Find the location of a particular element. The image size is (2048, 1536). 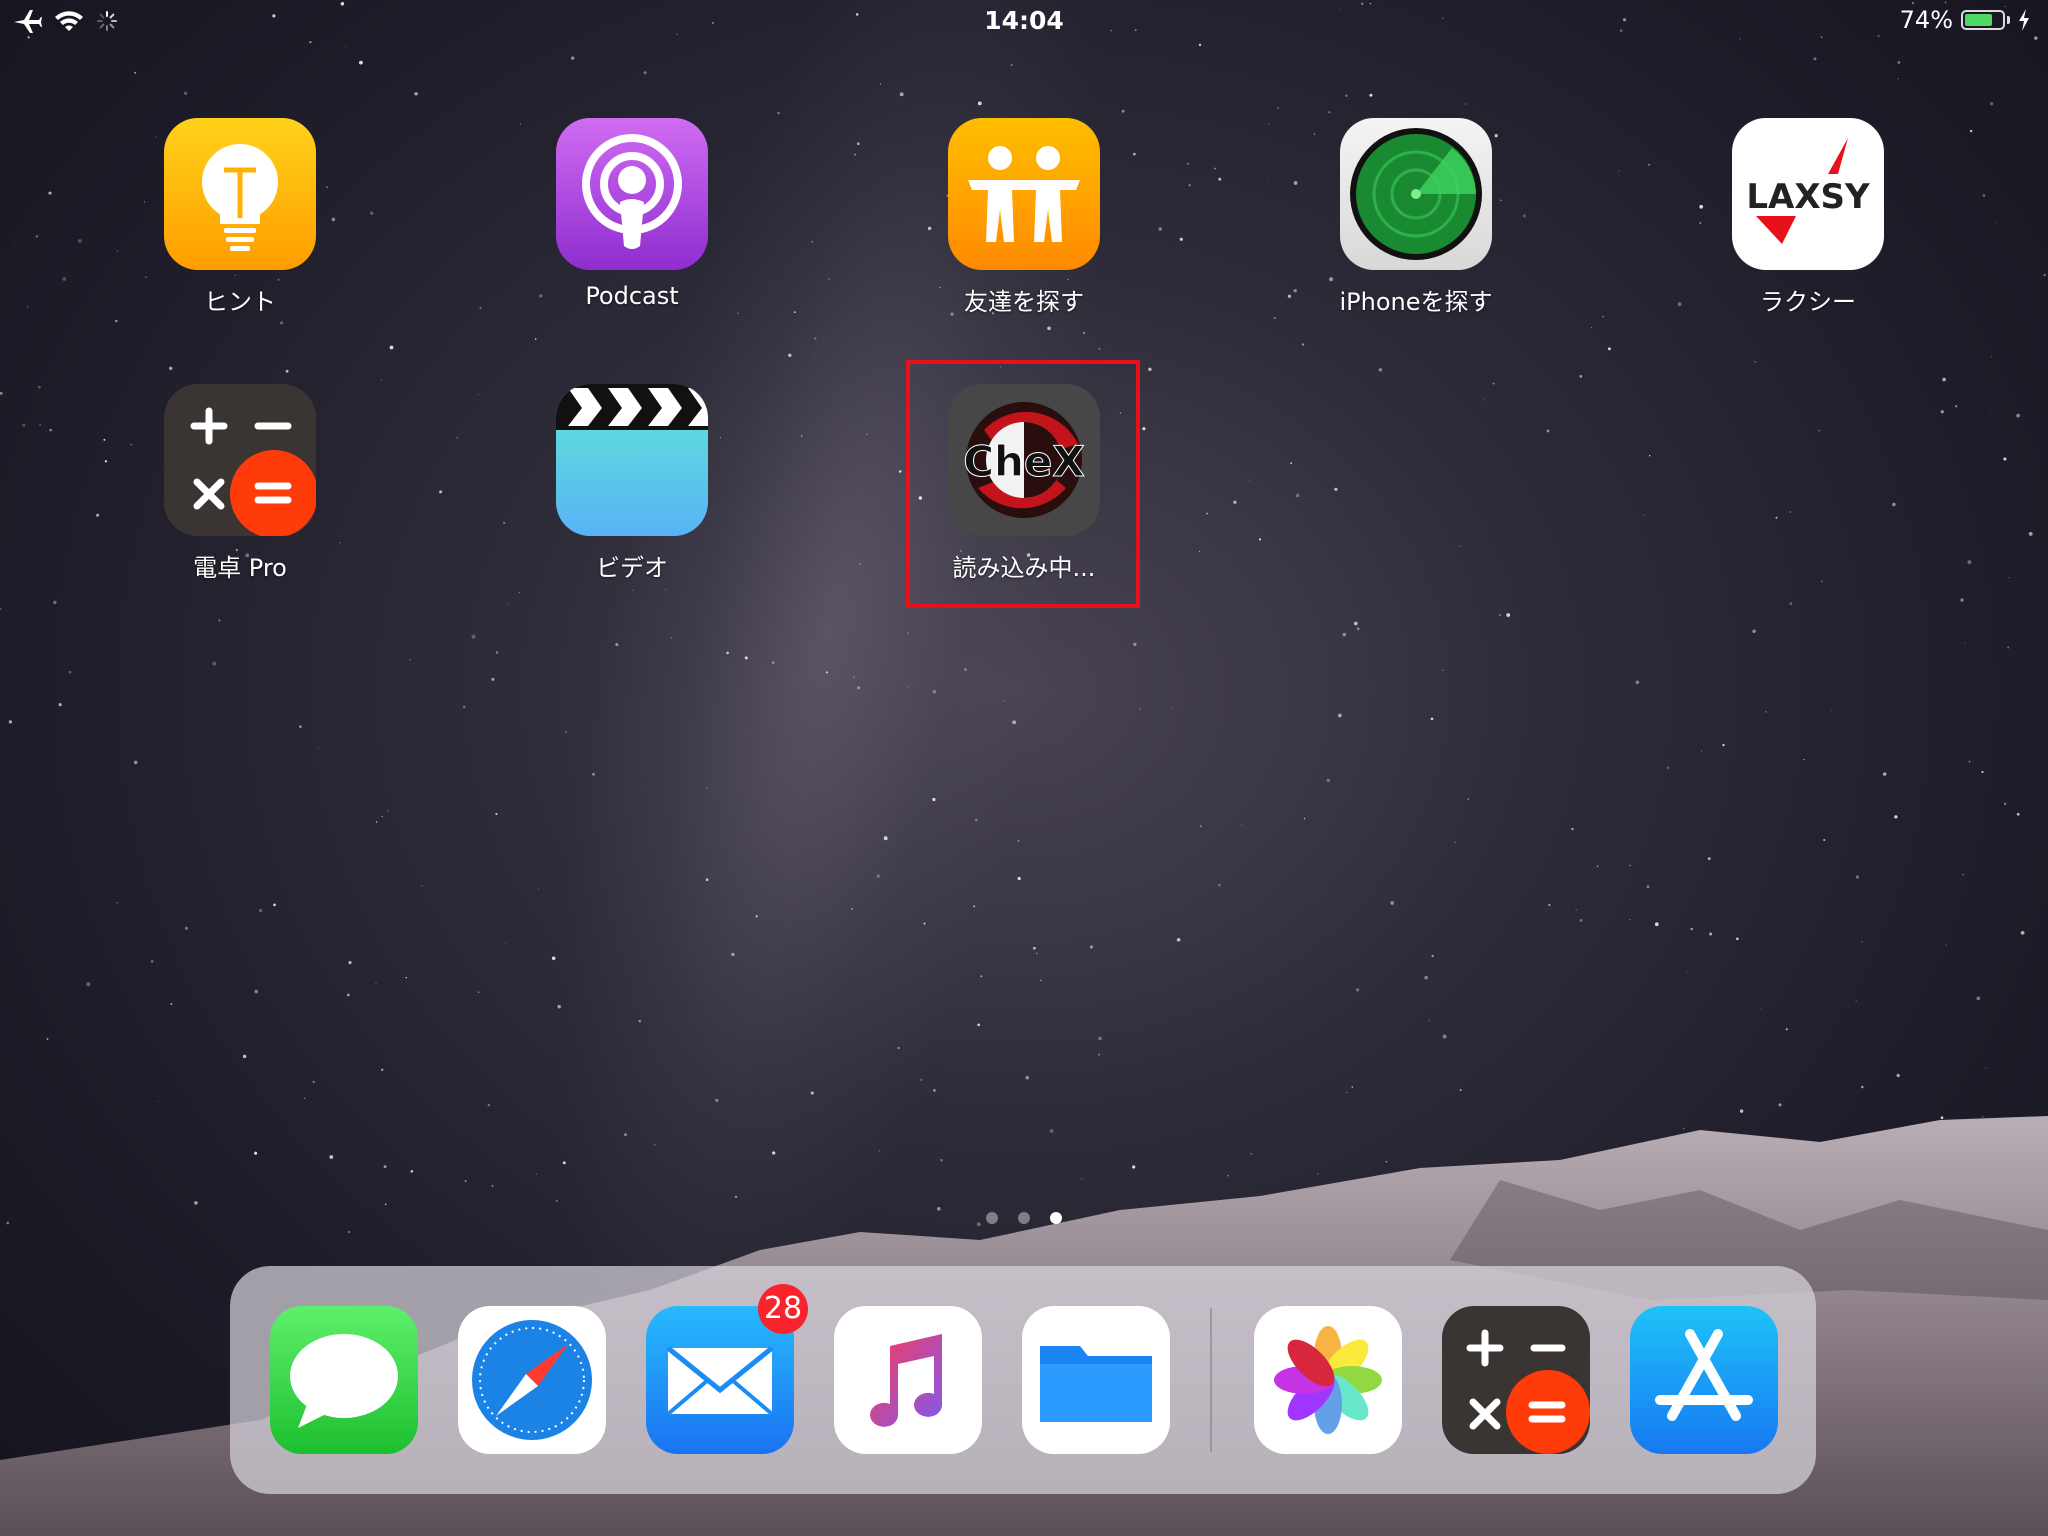

dock-app-store is located at coordinates (1704, 1380).